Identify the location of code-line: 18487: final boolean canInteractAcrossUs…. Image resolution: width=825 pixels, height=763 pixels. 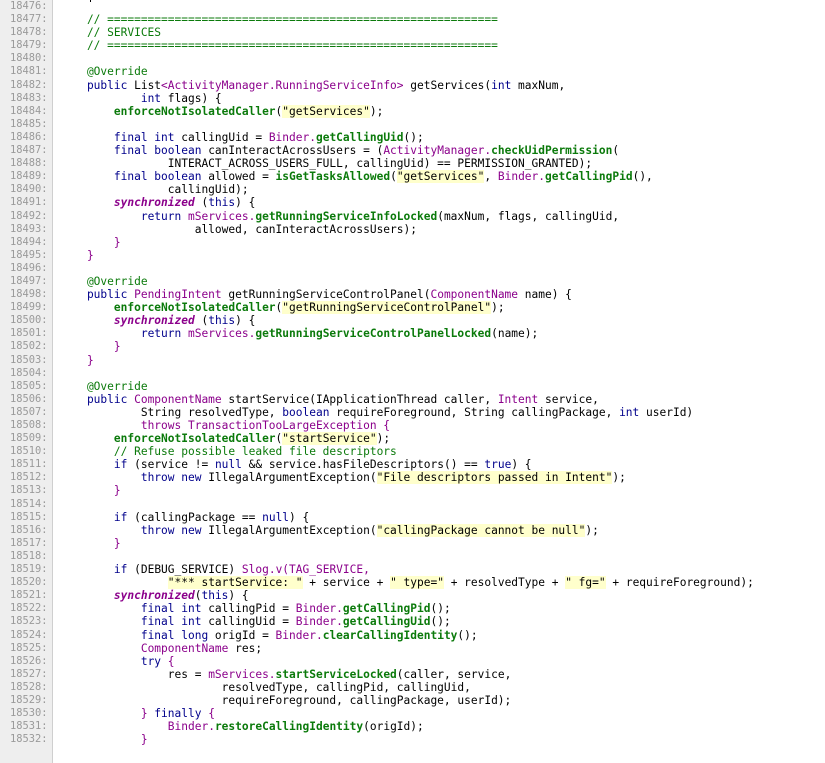
(412, 150).